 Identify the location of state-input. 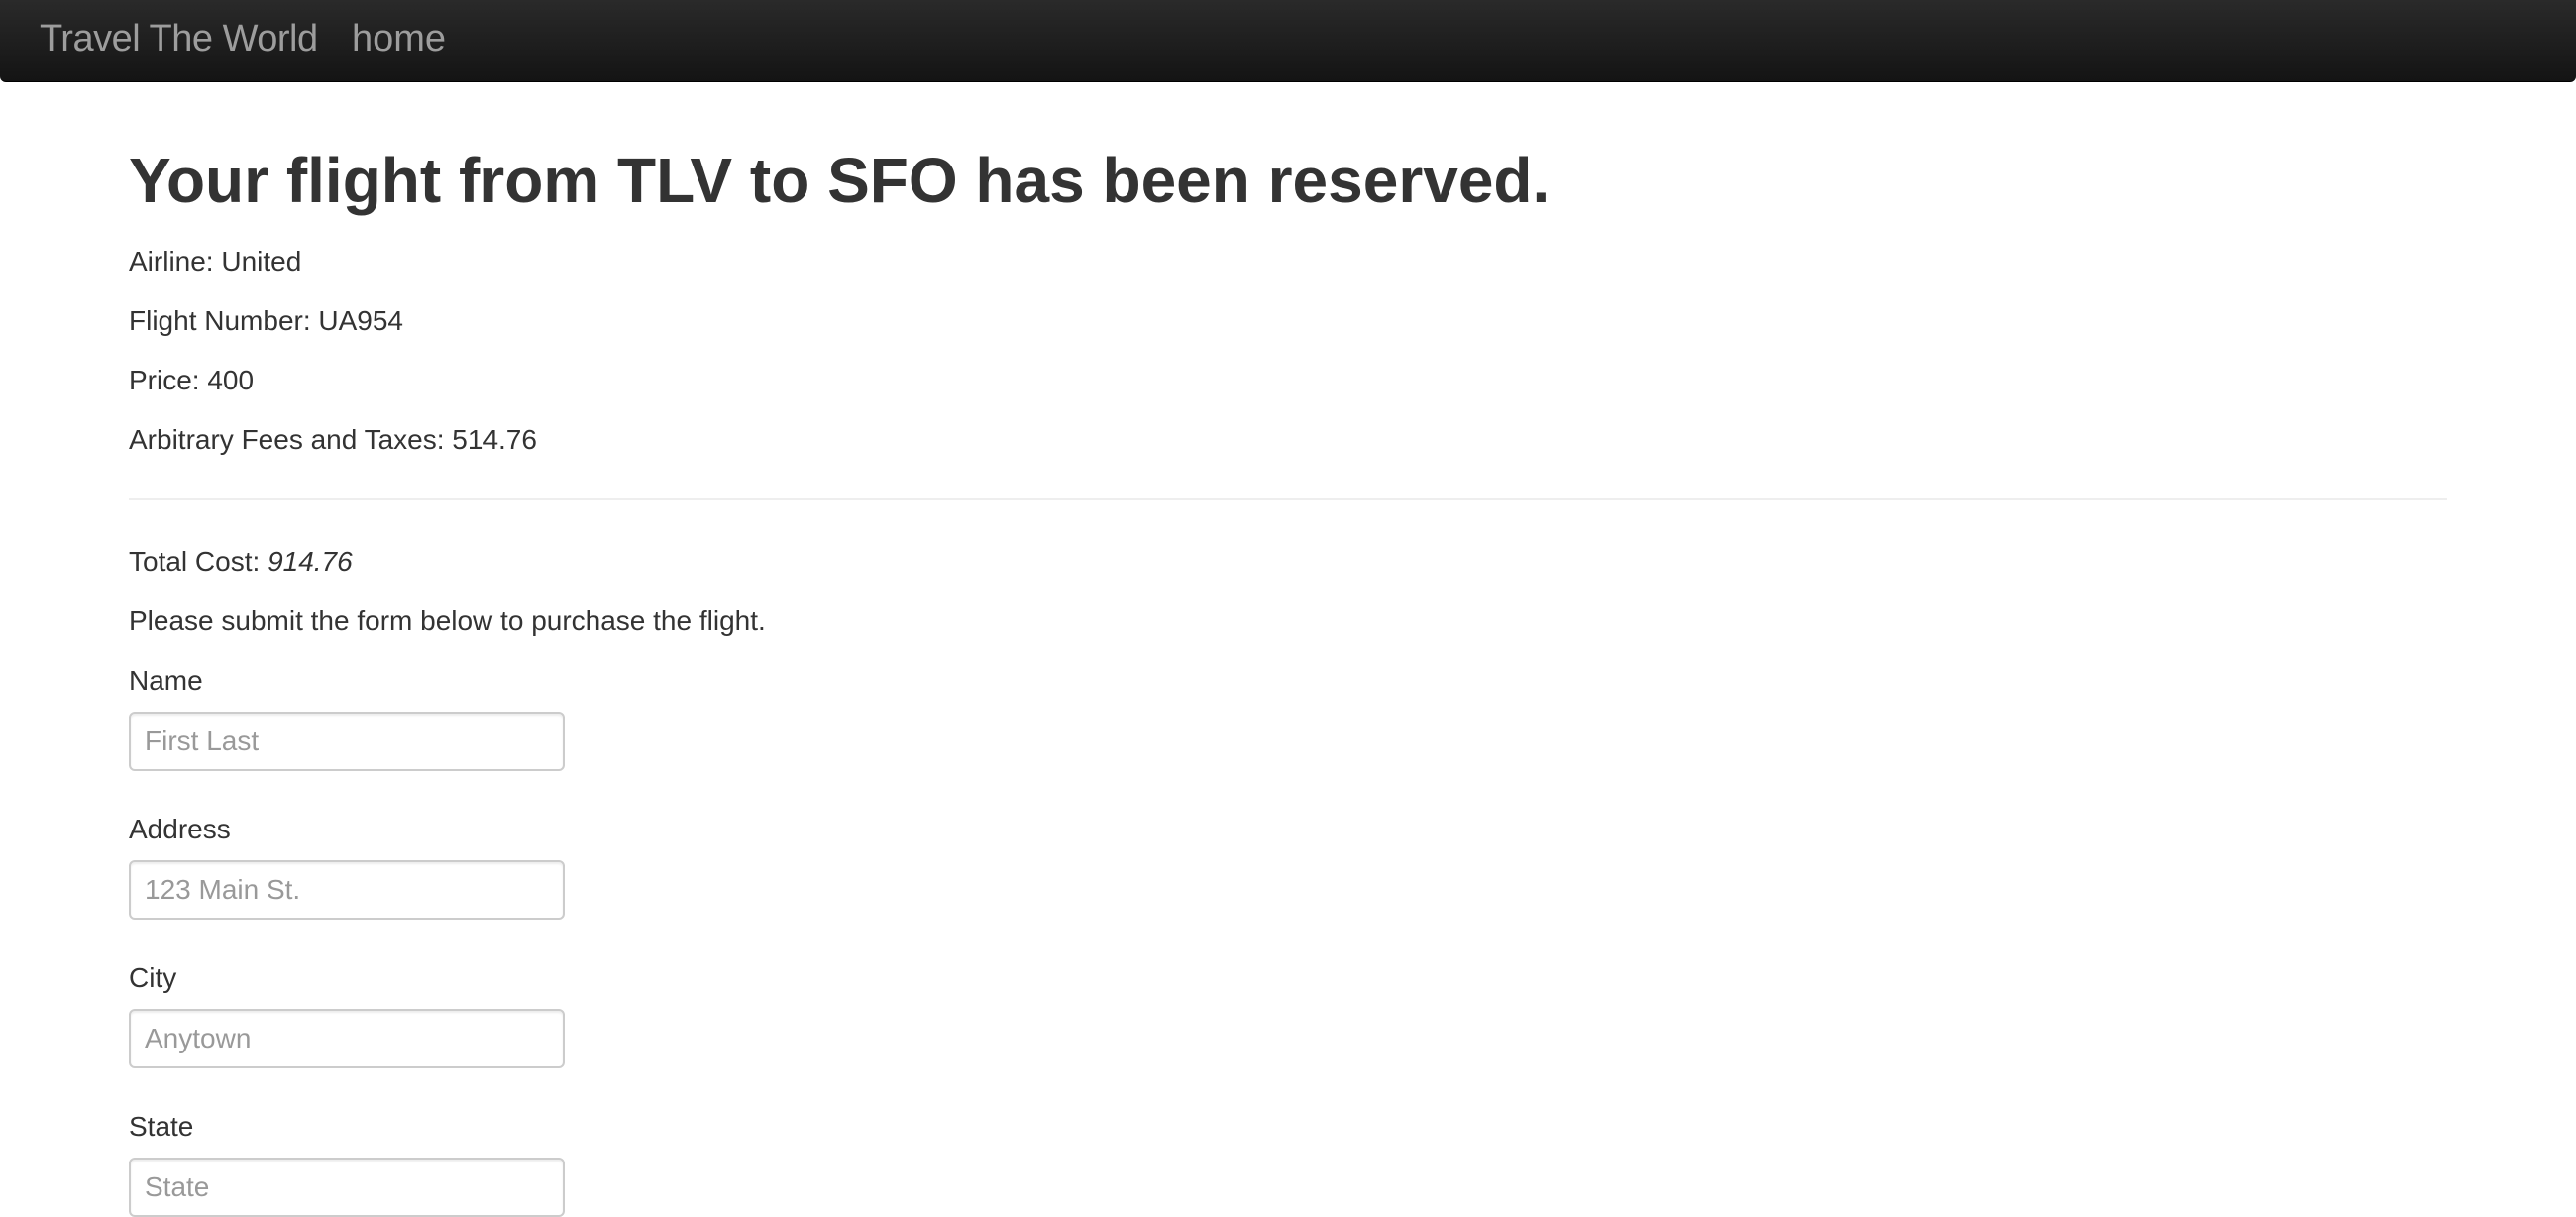
(347, 1187).